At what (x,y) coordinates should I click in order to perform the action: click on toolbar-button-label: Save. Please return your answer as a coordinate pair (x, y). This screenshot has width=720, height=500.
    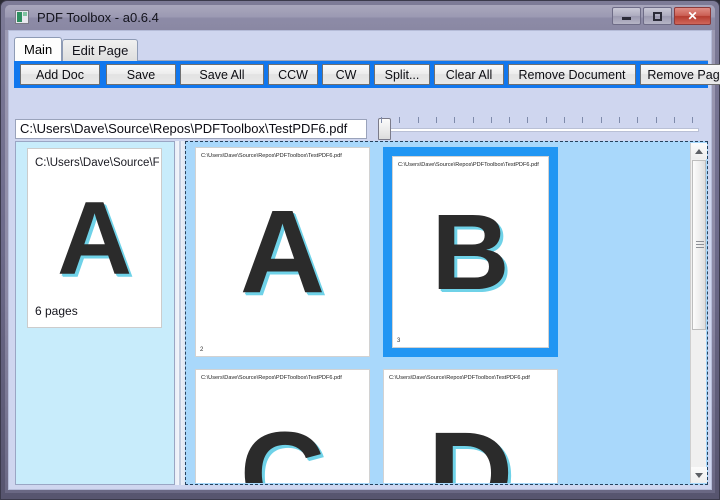
    Looking at the image, I should click on (141, 74).